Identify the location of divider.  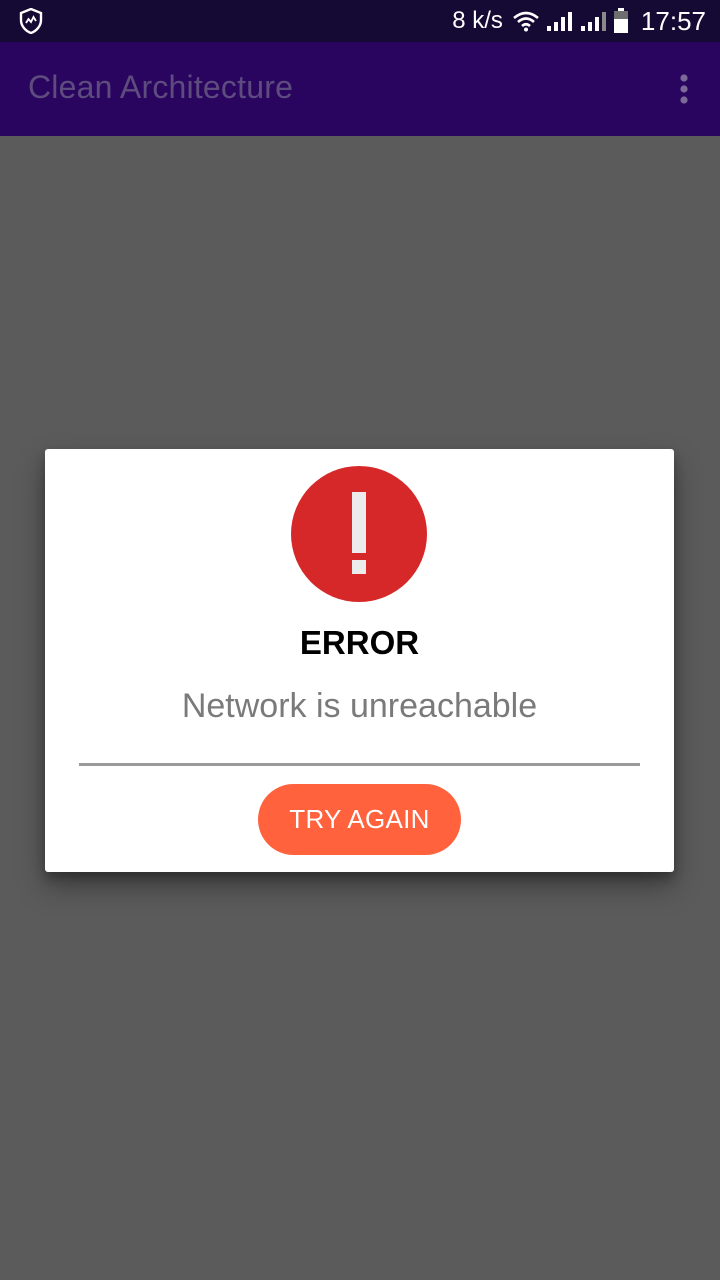
(359, 764).